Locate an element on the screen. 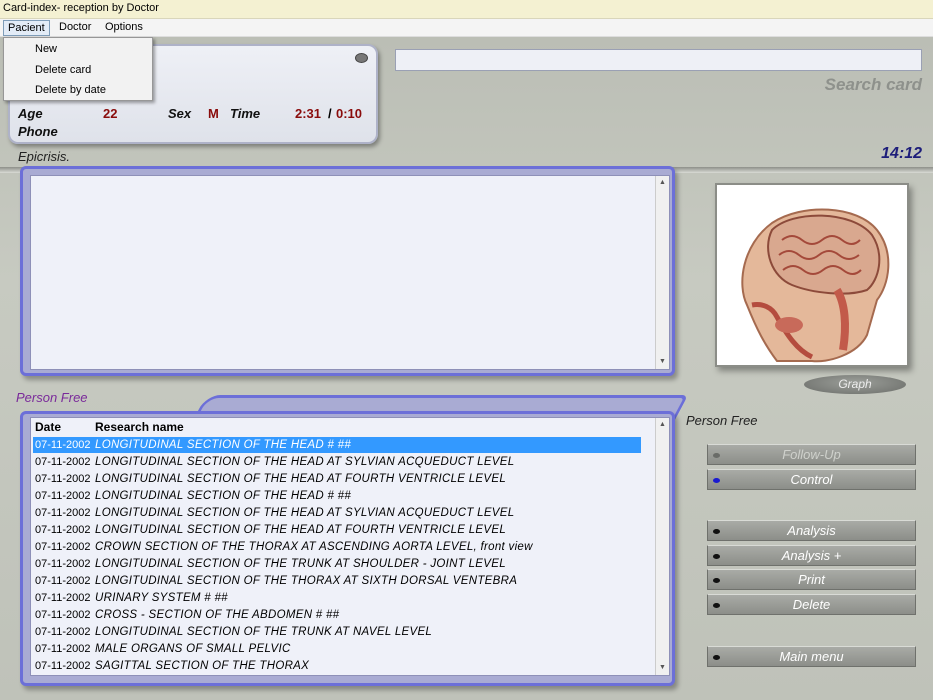 The width and height of the screenshot is (933, 700). window-title: Card-index- reception by Doctor is located at coordinates (466, 9).